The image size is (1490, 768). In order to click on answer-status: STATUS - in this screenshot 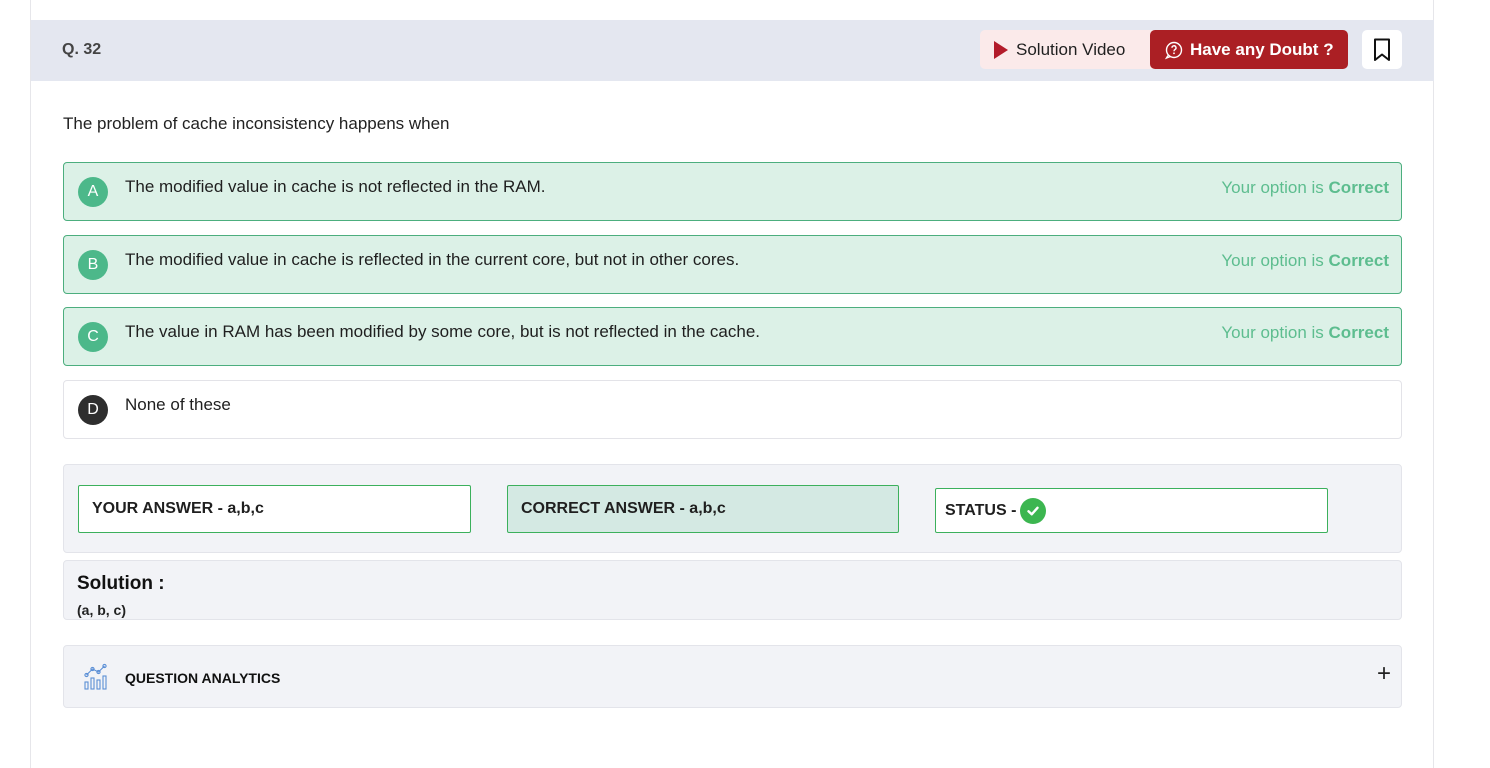, I will do `click(1131, 510)`.